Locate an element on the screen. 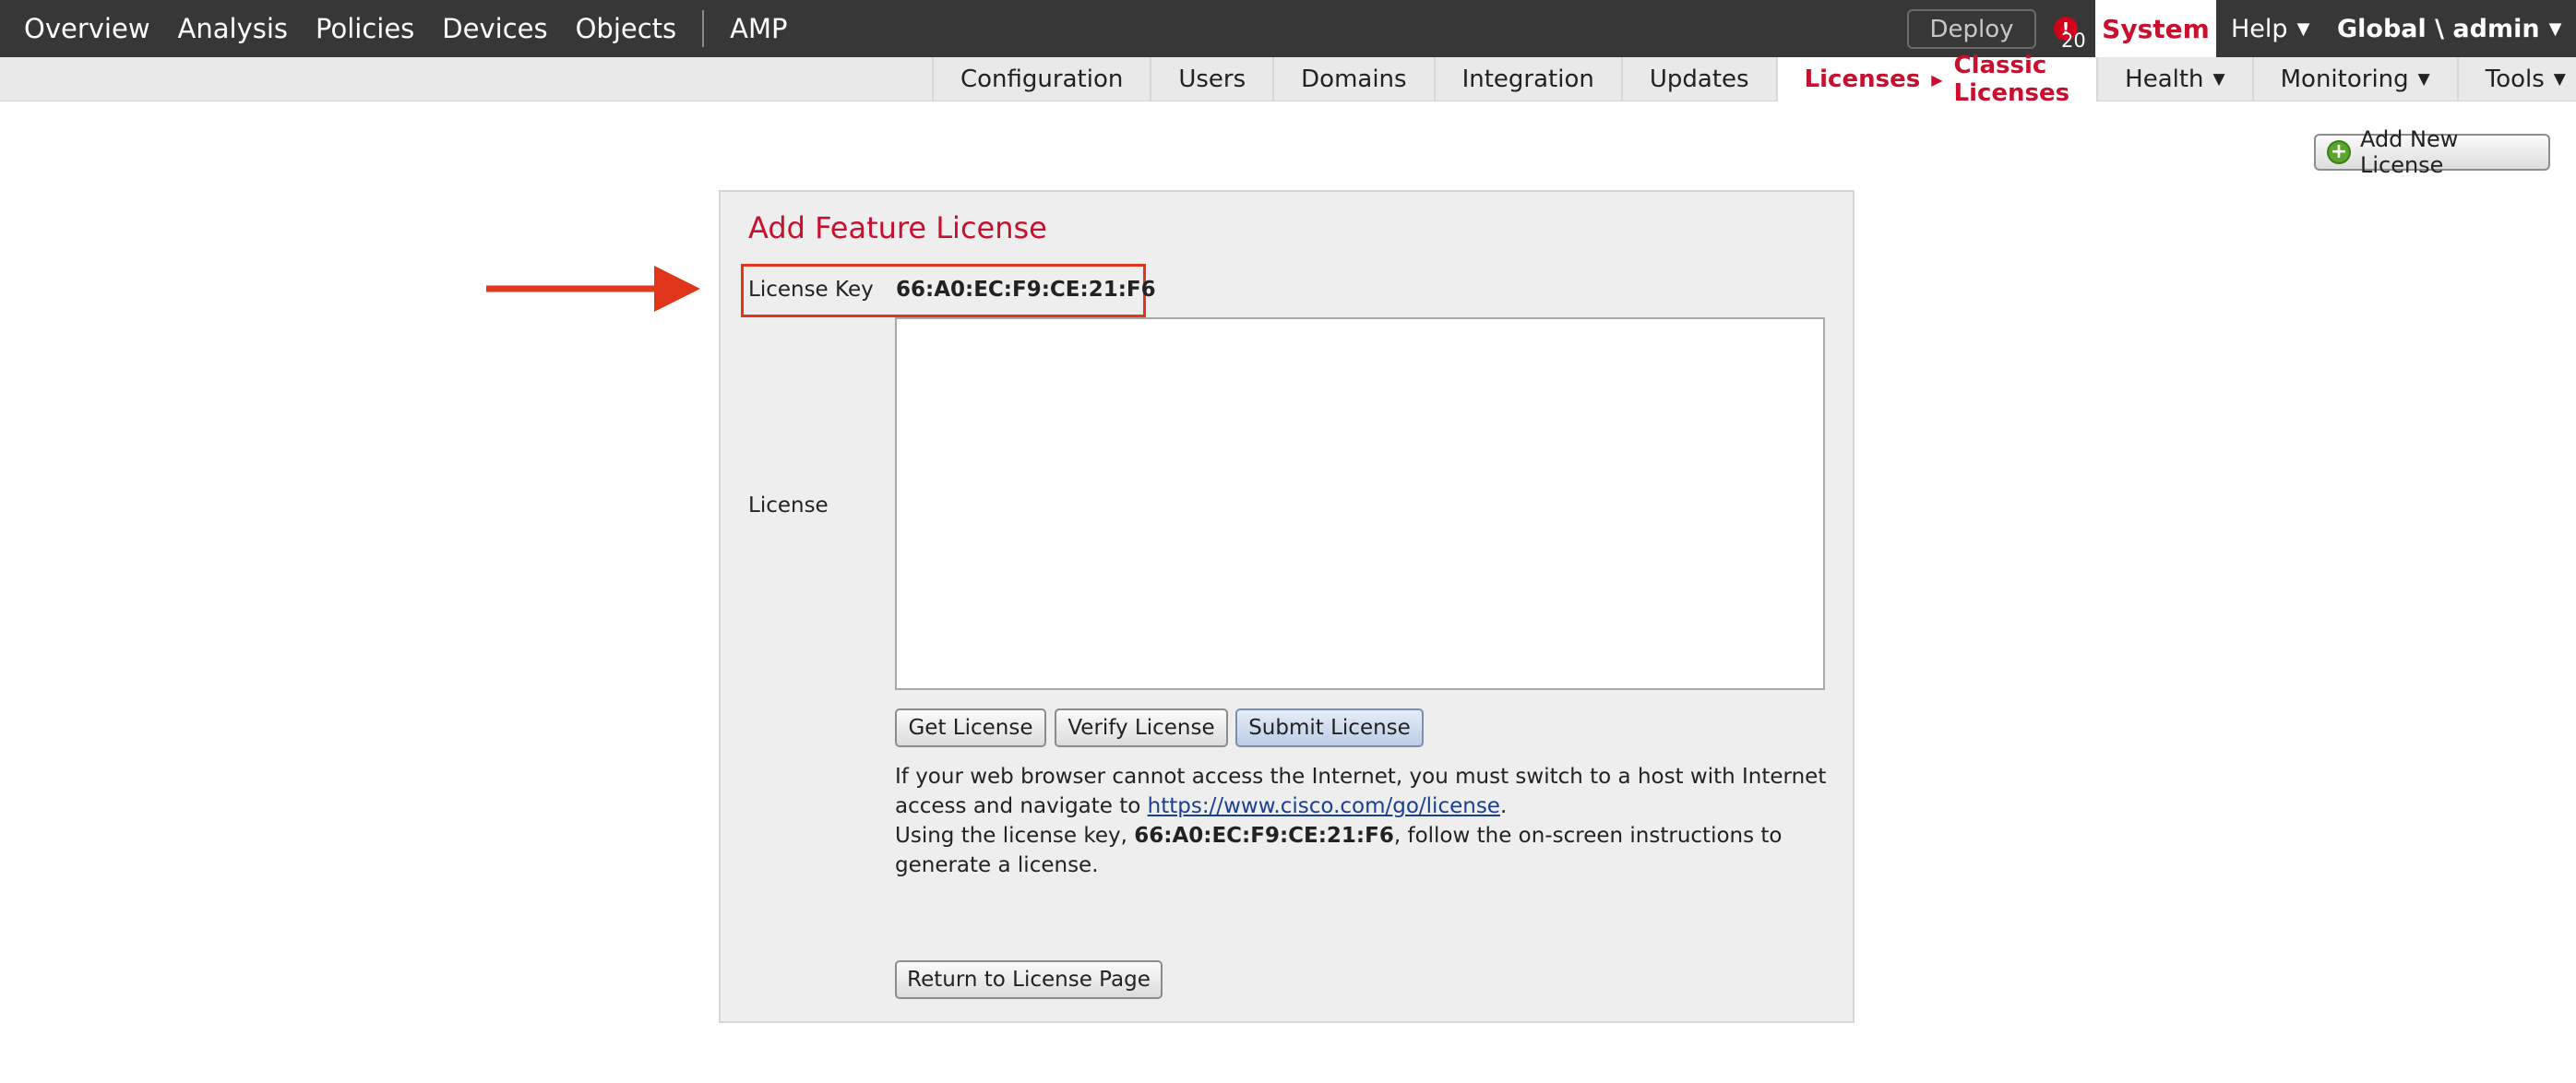  plus-icon: + is located at coordinates (2339, 152).